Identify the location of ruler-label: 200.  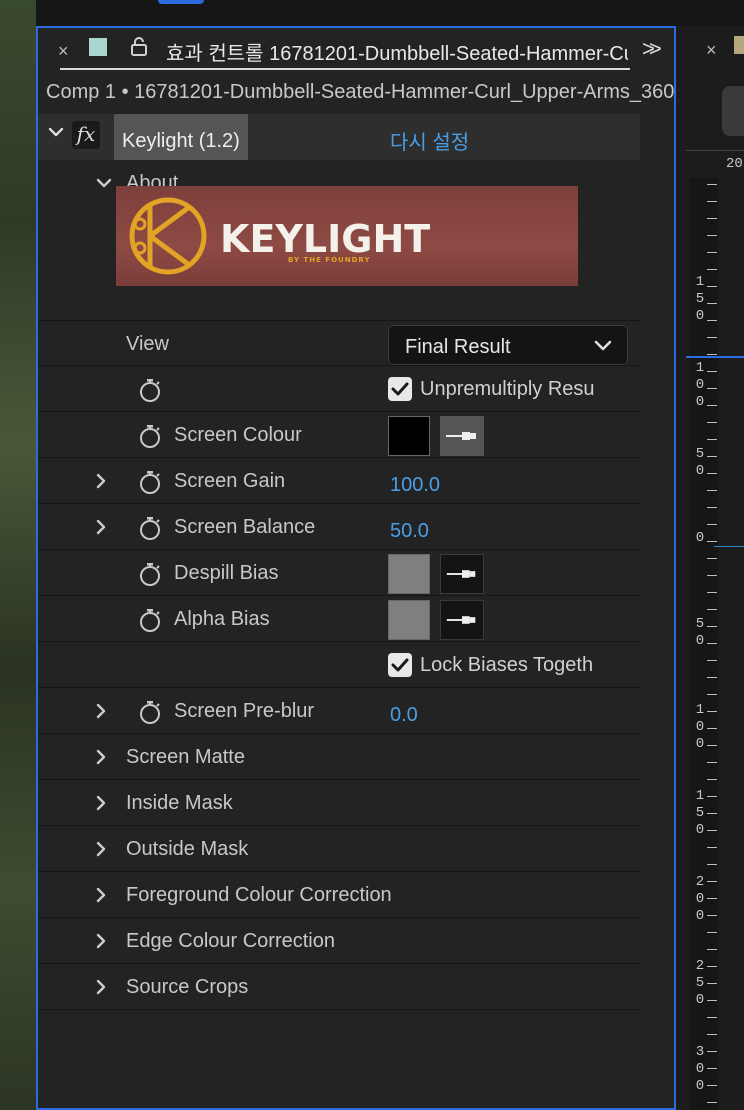
(700, 899).